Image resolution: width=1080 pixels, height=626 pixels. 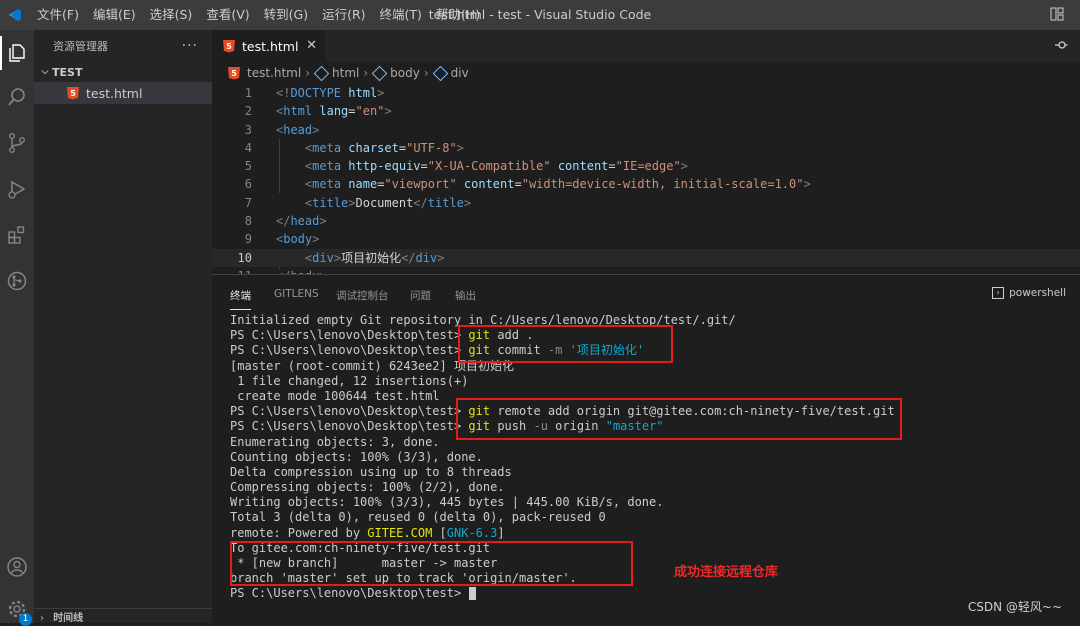 I want to click on chevron-right-icon: ›, so click(x=426, y=73).